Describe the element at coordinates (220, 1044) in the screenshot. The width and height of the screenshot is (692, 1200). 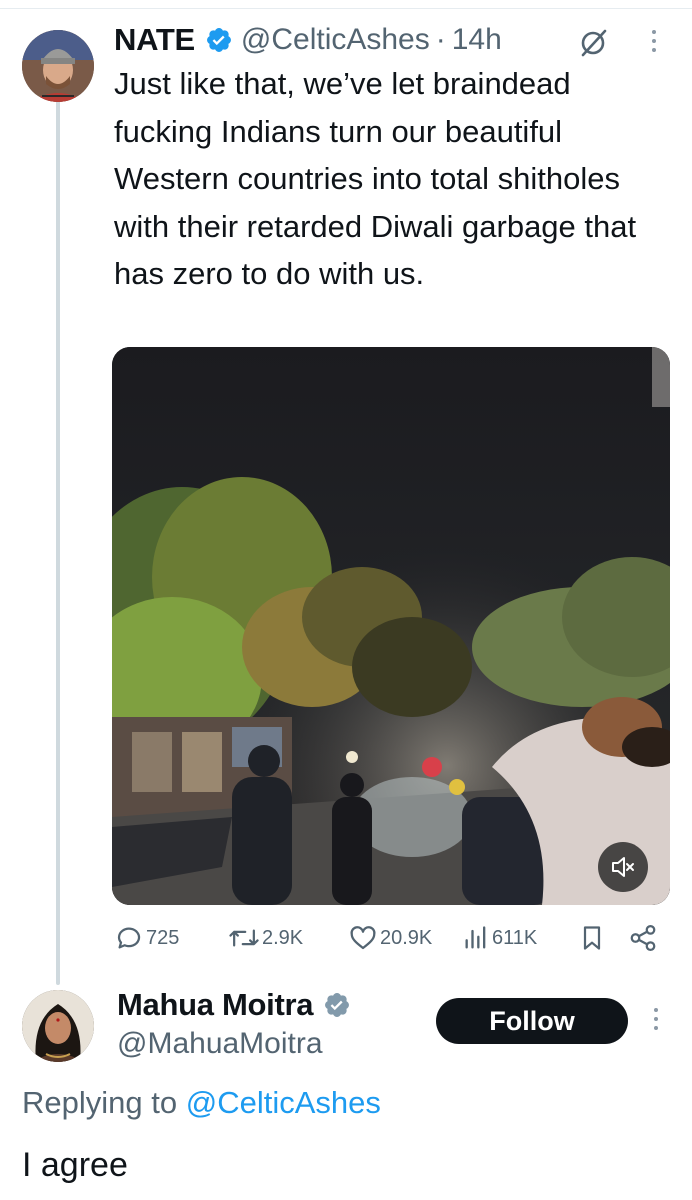
I see `reply-author-handle: @MahuaMoitra` at that location.